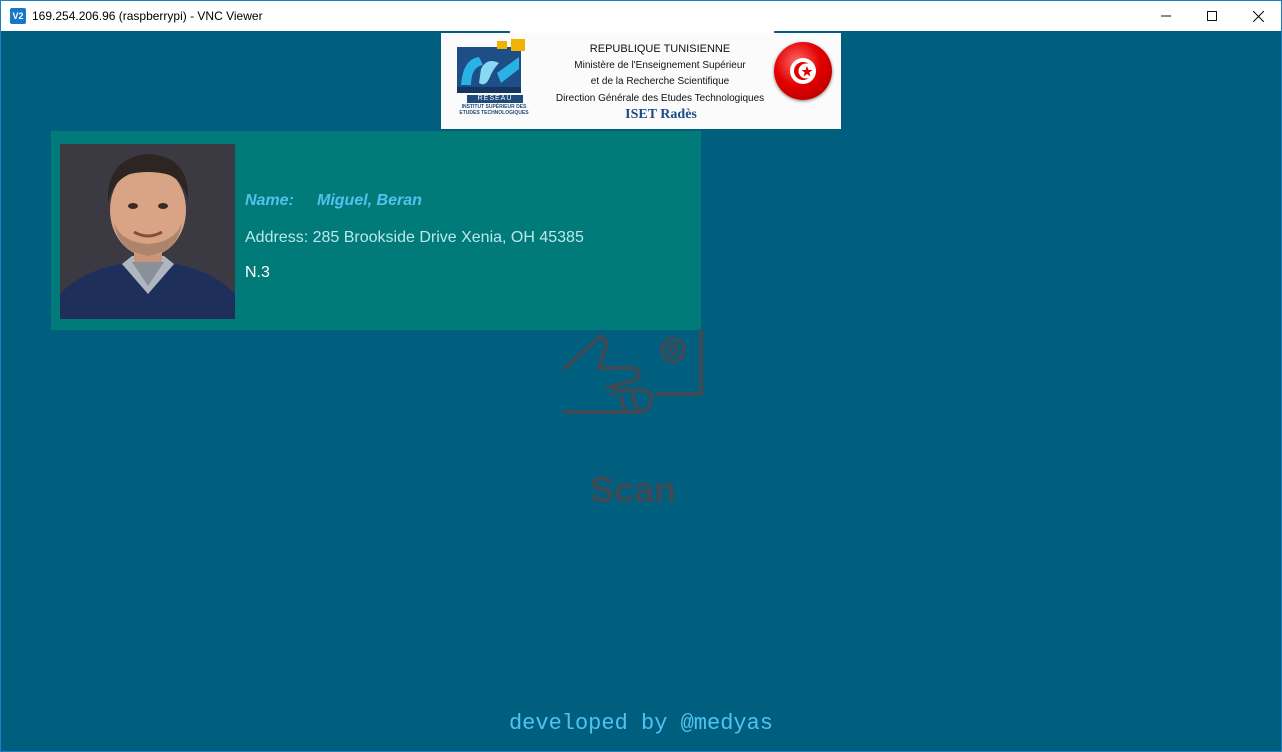 Image resolution: width=1282 pixels, height=752 pixels. Describe the element at coordinates (491, 66) in the screenshot. I see `iset-logo-icon` at that location.